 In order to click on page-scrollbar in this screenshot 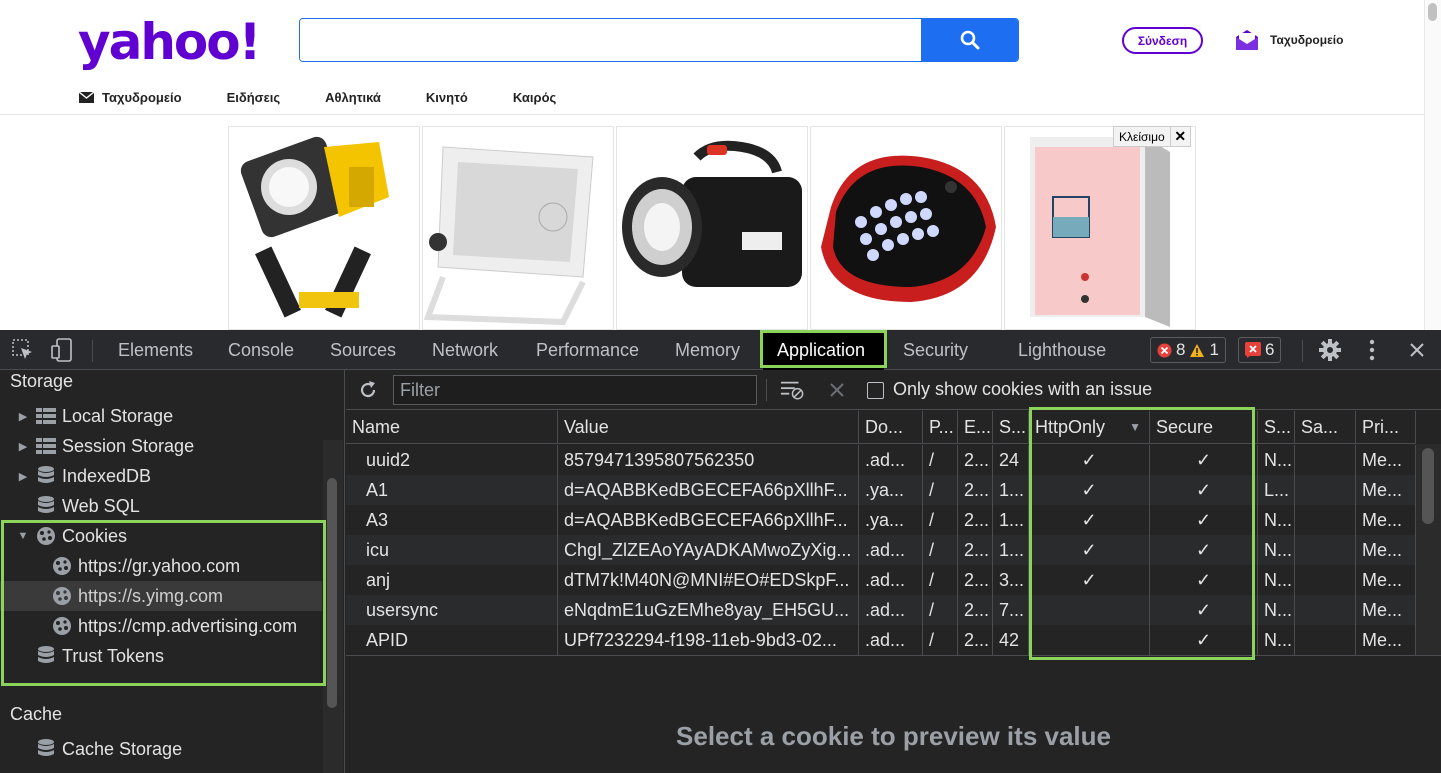, I will do `click(1432, 165)`.